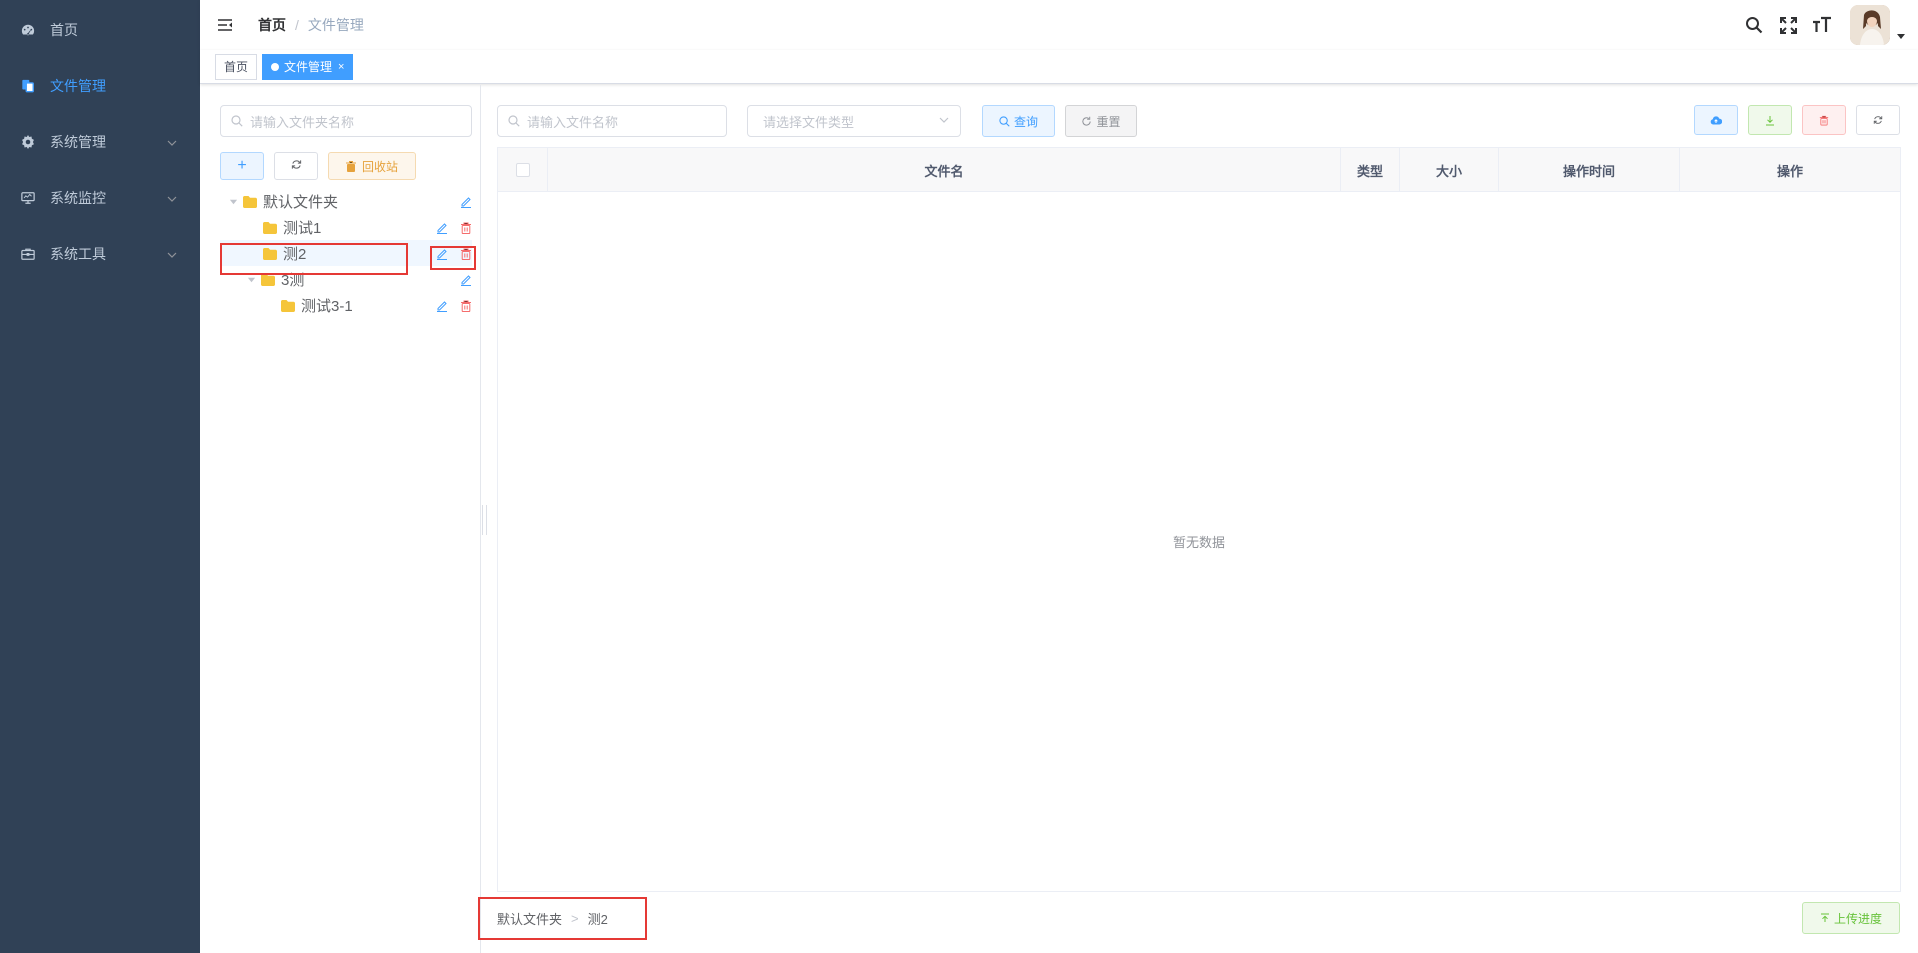 This screenshot has height=953, width=1918. I want to click on breadcrumb-current: 文件管理, so click(335, 25).